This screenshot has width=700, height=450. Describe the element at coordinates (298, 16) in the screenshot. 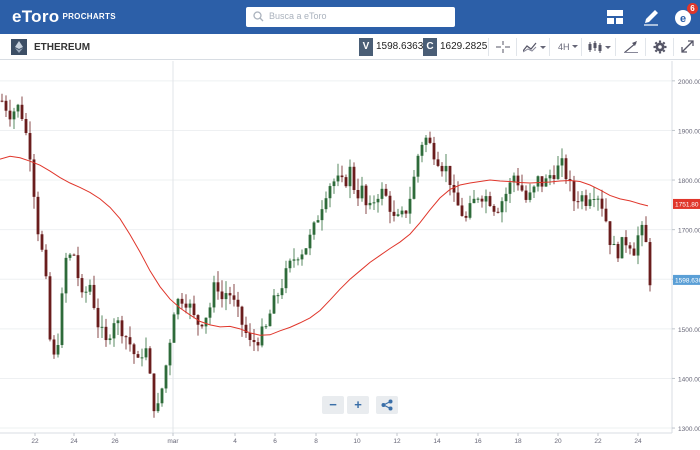

I see `search-placeholder: Busca a eToro` at that location.